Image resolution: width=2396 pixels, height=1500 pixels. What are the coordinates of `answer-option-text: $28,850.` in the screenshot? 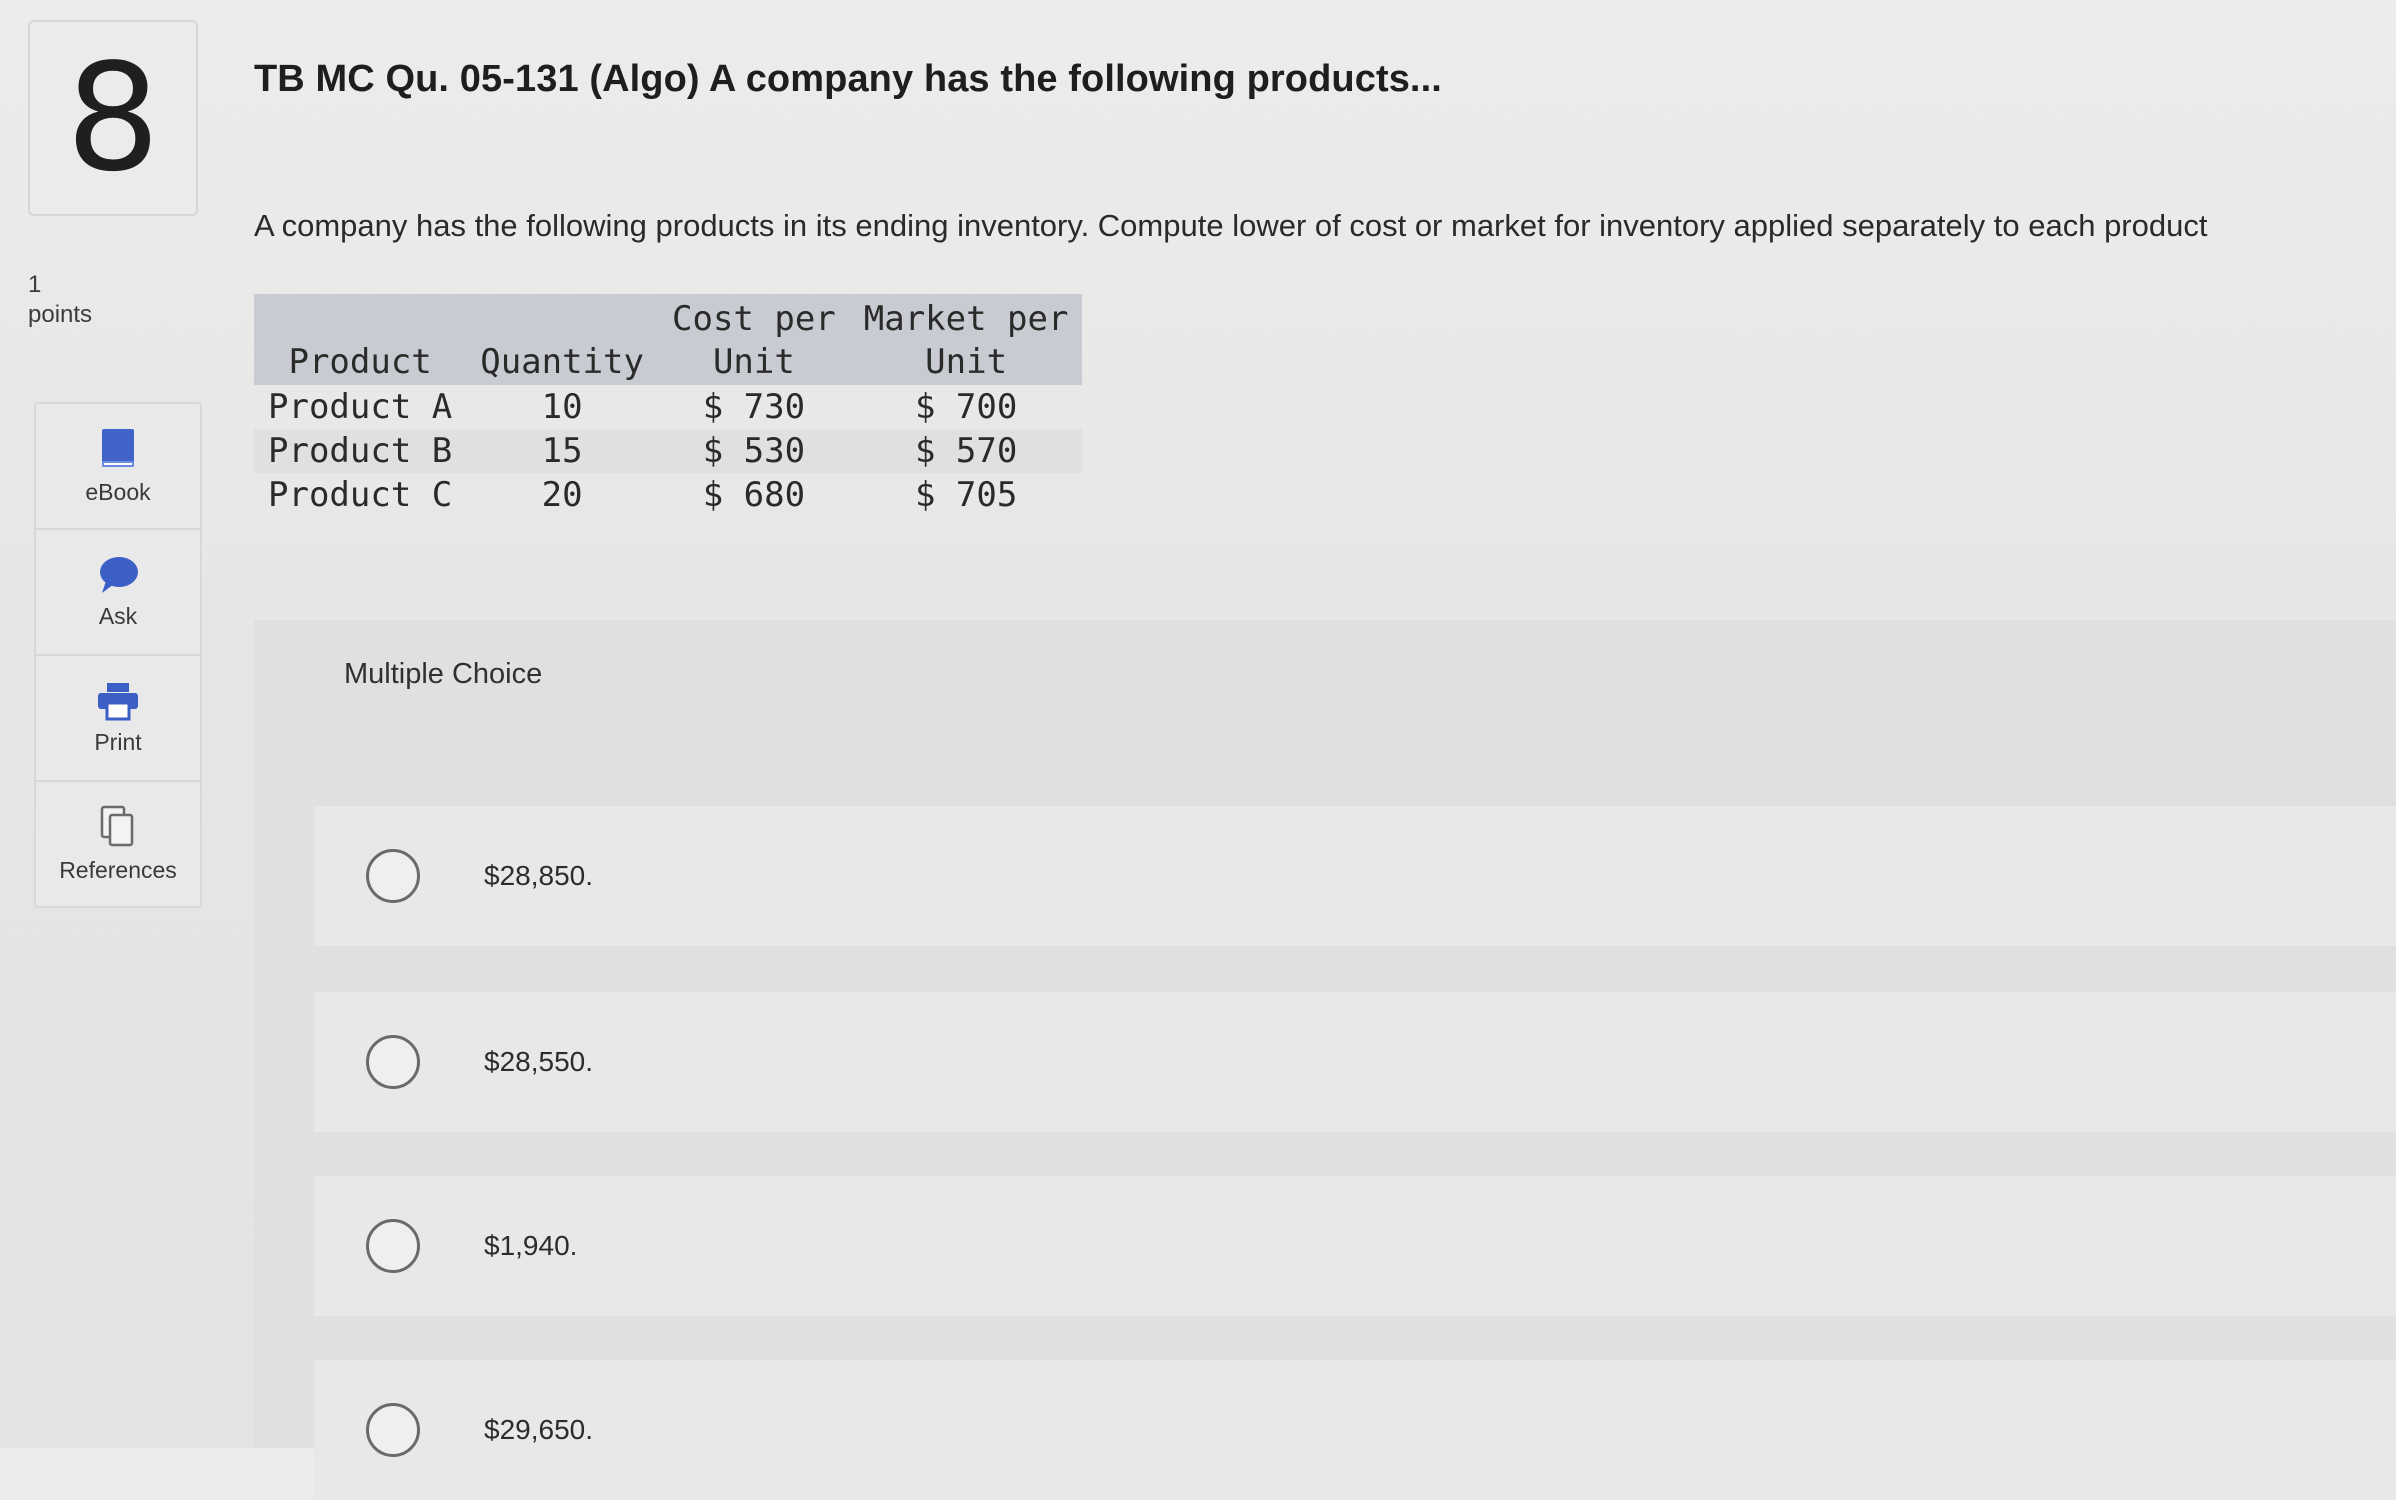 It's located at (538, 875).